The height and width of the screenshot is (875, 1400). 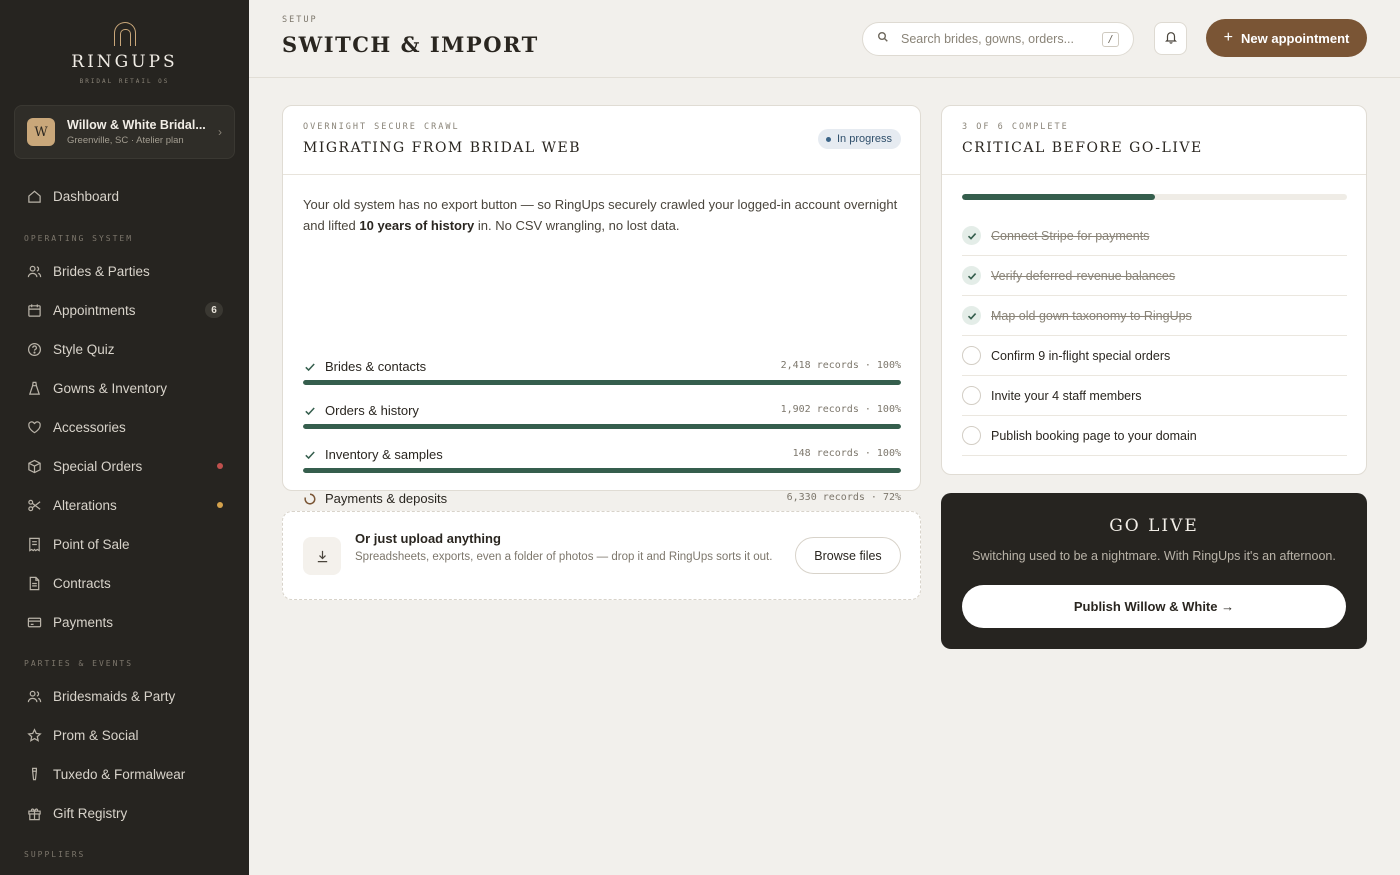 I want to click on checklist-progress-fill, so click(x=1058, y=197).